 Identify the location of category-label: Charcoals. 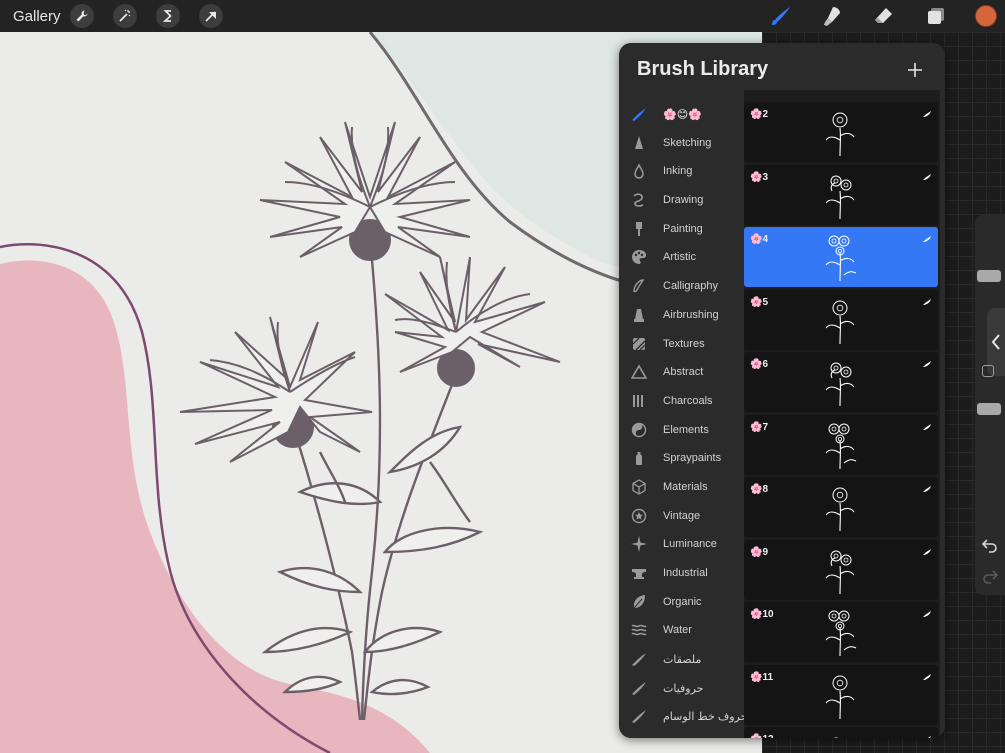
(688, 400).